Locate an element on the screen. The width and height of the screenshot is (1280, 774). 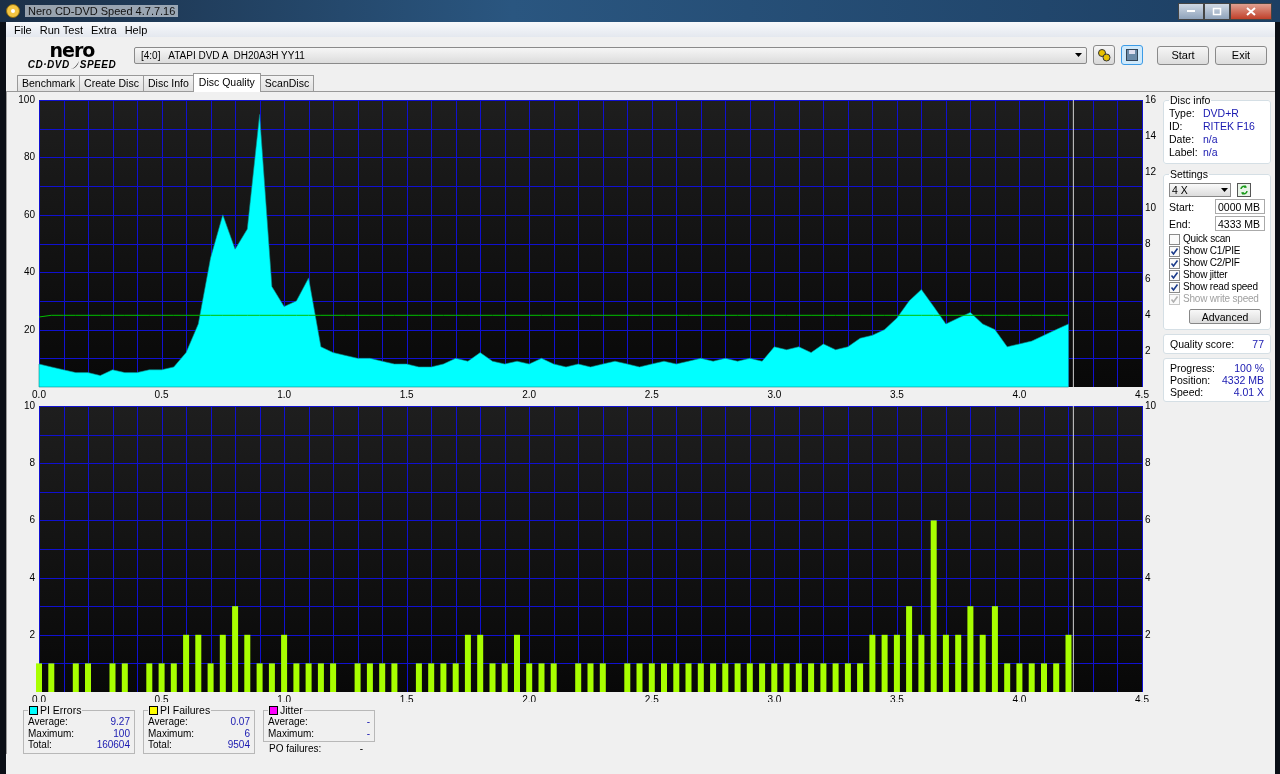
axis-label: 20 is located at coordinates (29, 329).